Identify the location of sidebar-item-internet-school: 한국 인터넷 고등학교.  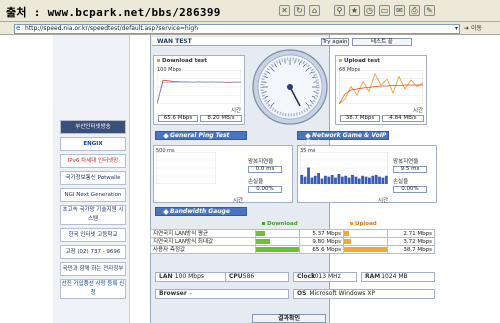
(93, 235).